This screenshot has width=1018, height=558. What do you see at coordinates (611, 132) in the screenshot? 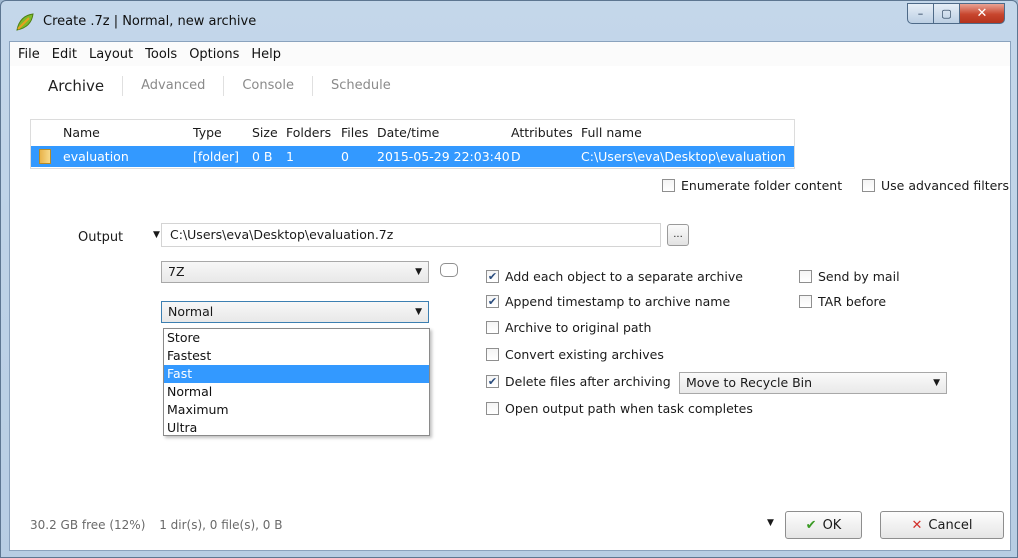
I see `column-full-name: Full name` at bounding box center [611, 132].